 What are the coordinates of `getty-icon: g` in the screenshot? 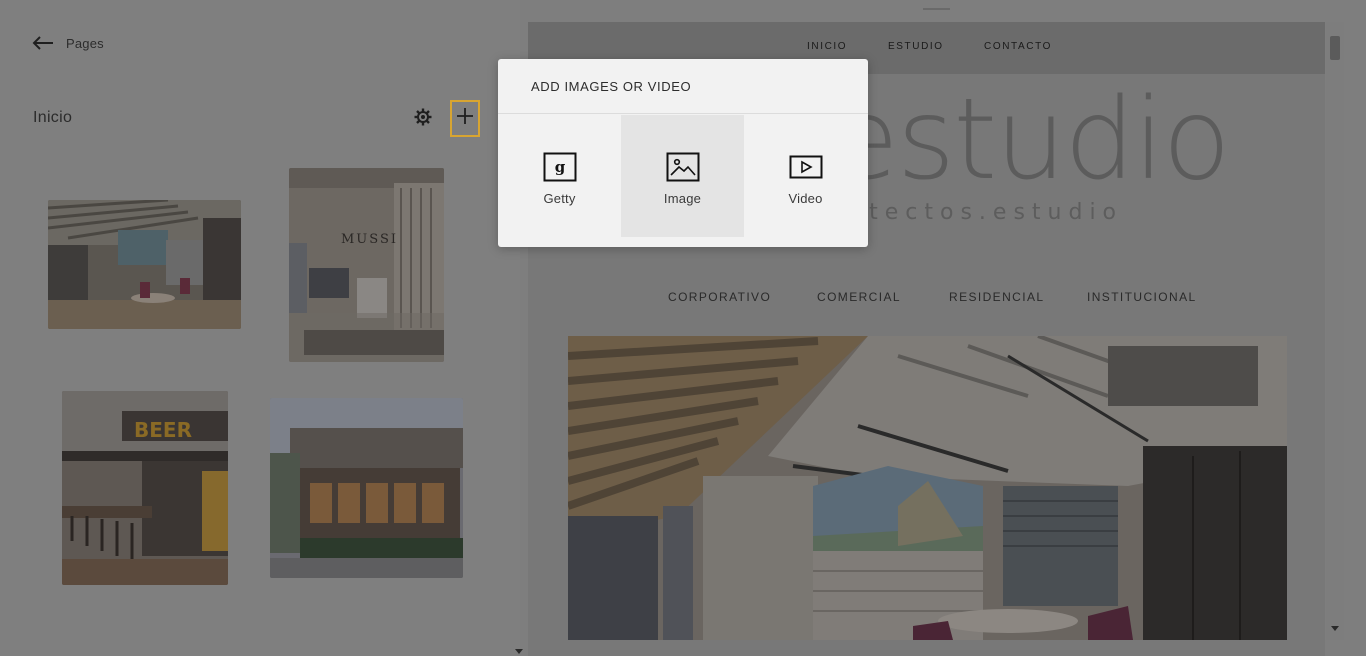 It's located at (560, 167).